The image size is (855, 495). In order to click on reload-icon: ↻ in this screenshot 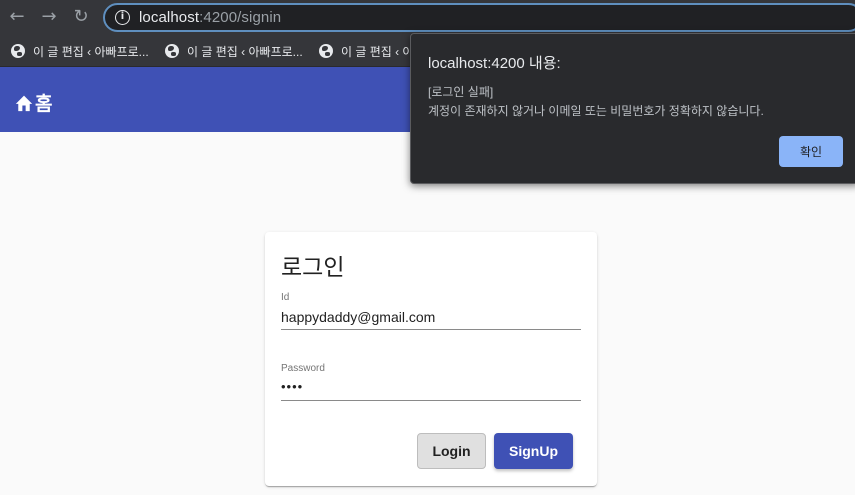, I will do `click(81, 17)`.